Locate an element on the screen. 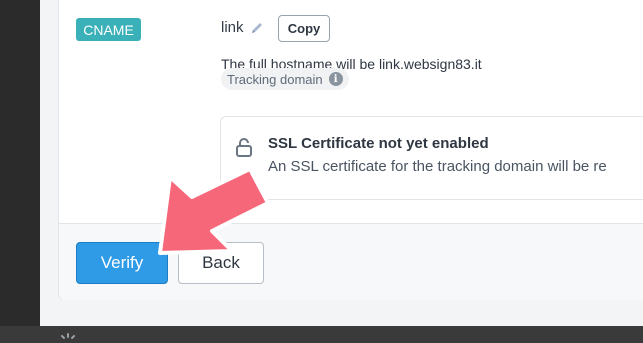  tracking-domain-pill: Tracking domain i is located at coordinates (285, 79).